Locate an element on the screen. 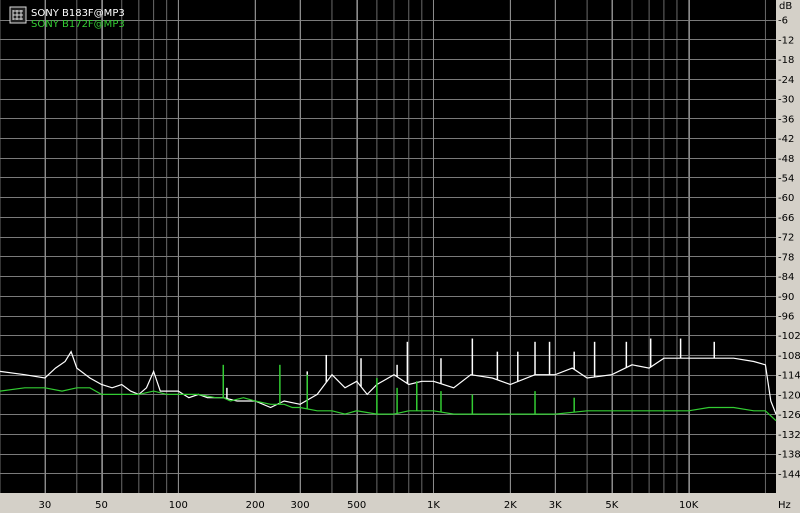 This screenshot has width=800, height=513. y-tick-label: -18 is located at coordinates (786, 60).